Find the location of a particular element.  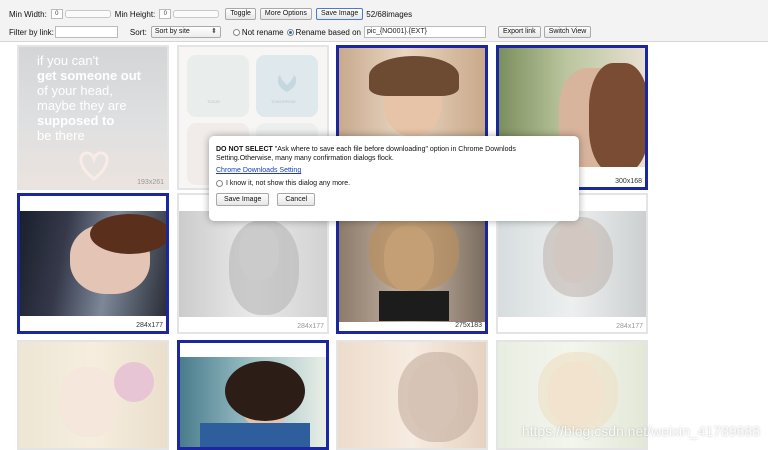

dont-show-again-checkbox is located at coordinates (219, 183).